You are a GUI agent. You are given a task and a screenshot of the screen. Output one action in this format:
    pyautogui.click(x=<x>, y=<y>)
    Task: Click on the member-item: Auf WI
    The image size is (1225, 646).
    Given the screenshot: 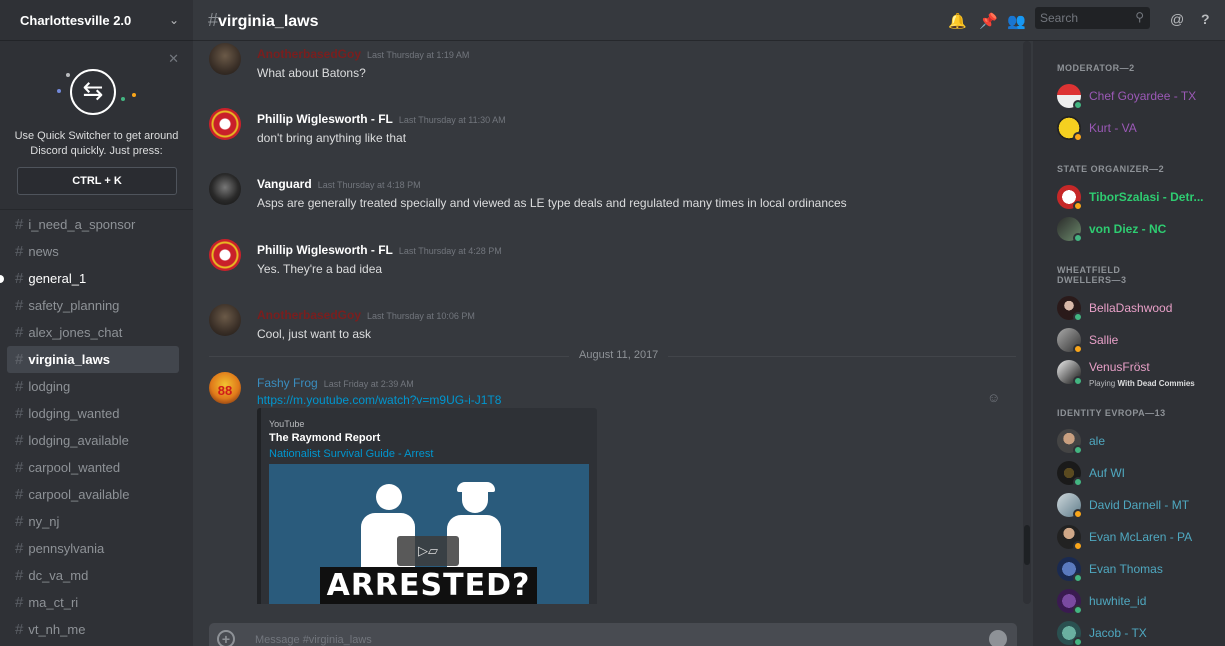 What is the action you would take?
    pyautogui.click(x=1141, y=475)
    